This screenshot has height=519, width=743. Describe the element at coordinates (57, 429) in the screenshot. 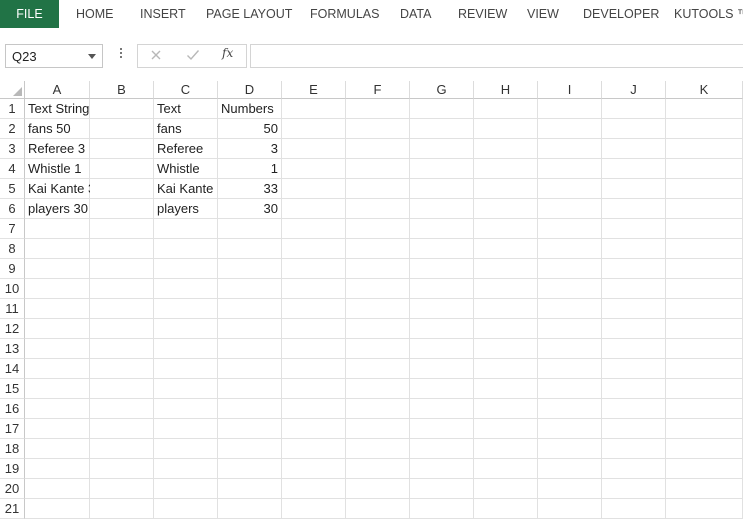

I see `cell-a17` at that location.